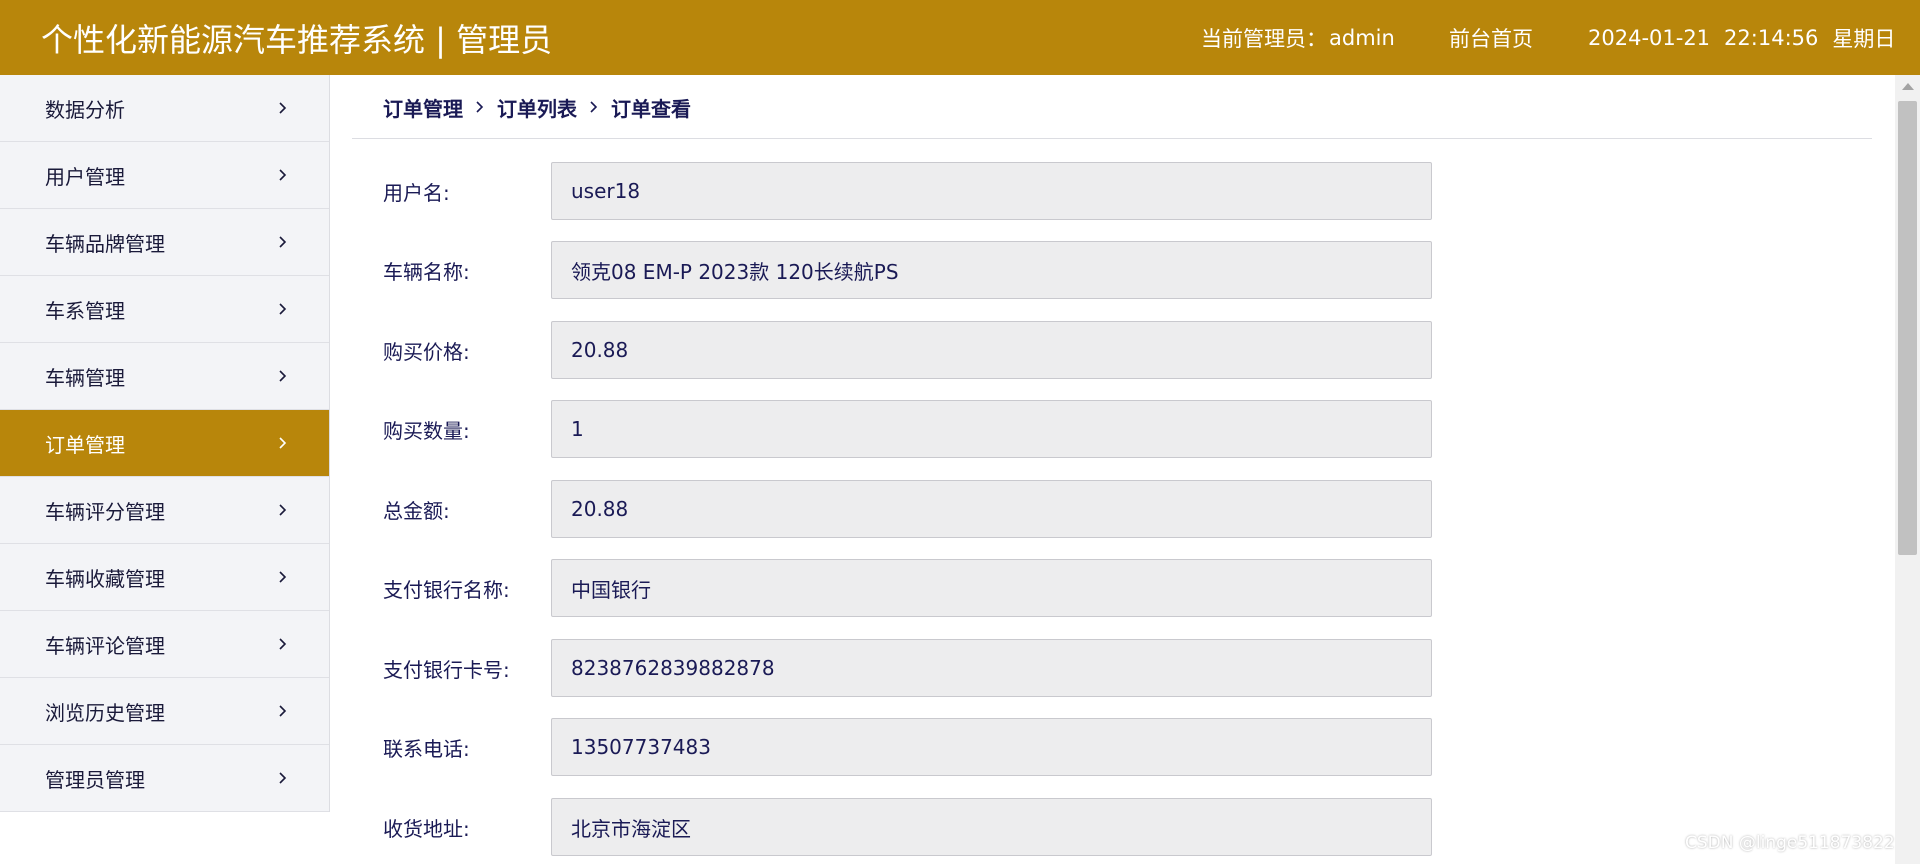 This screenshot has height=864, width=1920. I want to click on sidebar-item-brand-management: 车辆品牌管理, so click(164, 242).